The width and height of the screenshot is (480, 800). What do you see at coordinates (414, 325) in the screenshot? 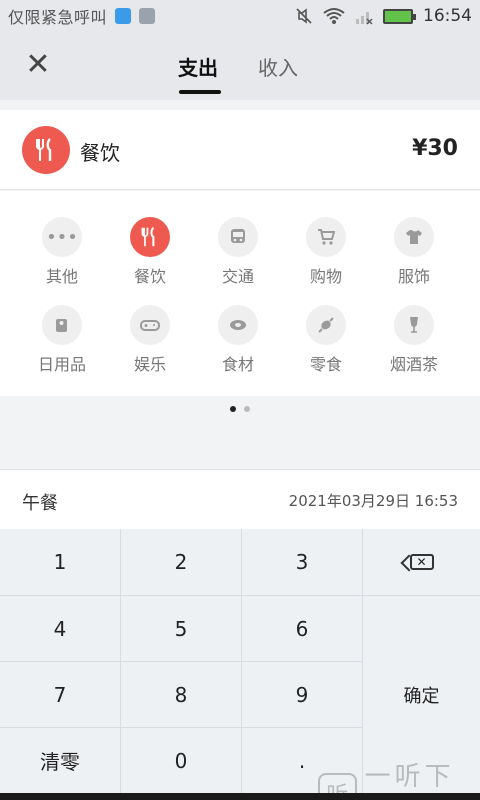
I see `wine-glass-icon` at bounding box center [414, 325].